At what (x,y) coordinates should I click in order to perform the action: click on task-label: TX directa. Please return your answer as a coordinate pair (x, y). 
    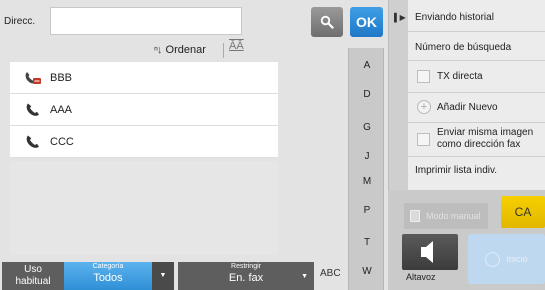
    Looking at the image, I should click on (460, 76).